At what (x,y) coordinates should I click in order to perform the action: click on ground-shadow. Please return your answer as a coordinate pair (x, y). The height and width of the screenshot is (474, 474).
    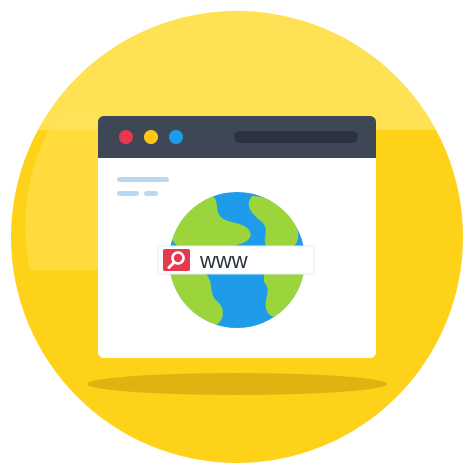
    Looking at the image, I should click on (237, 384).